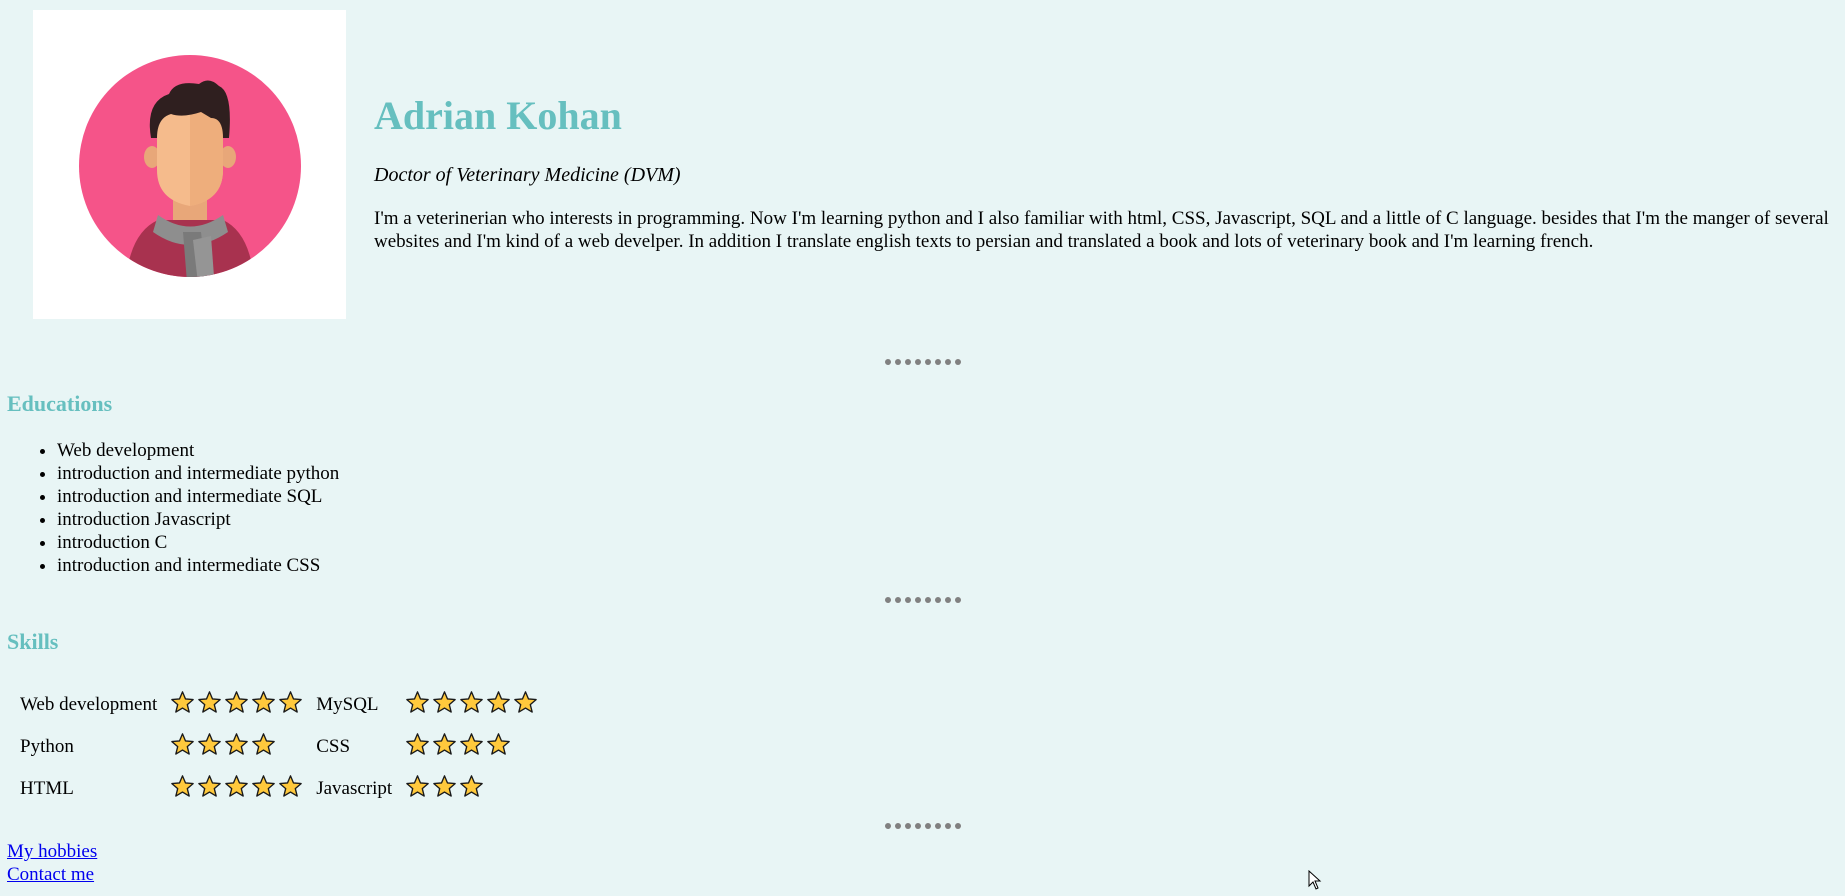 Image resolution: width=1845 pixels, height=896 pixels. Describe the element at coordinates (498, 115) in the screenshot. I see `profile-name: Adrian Kohan` at that location.